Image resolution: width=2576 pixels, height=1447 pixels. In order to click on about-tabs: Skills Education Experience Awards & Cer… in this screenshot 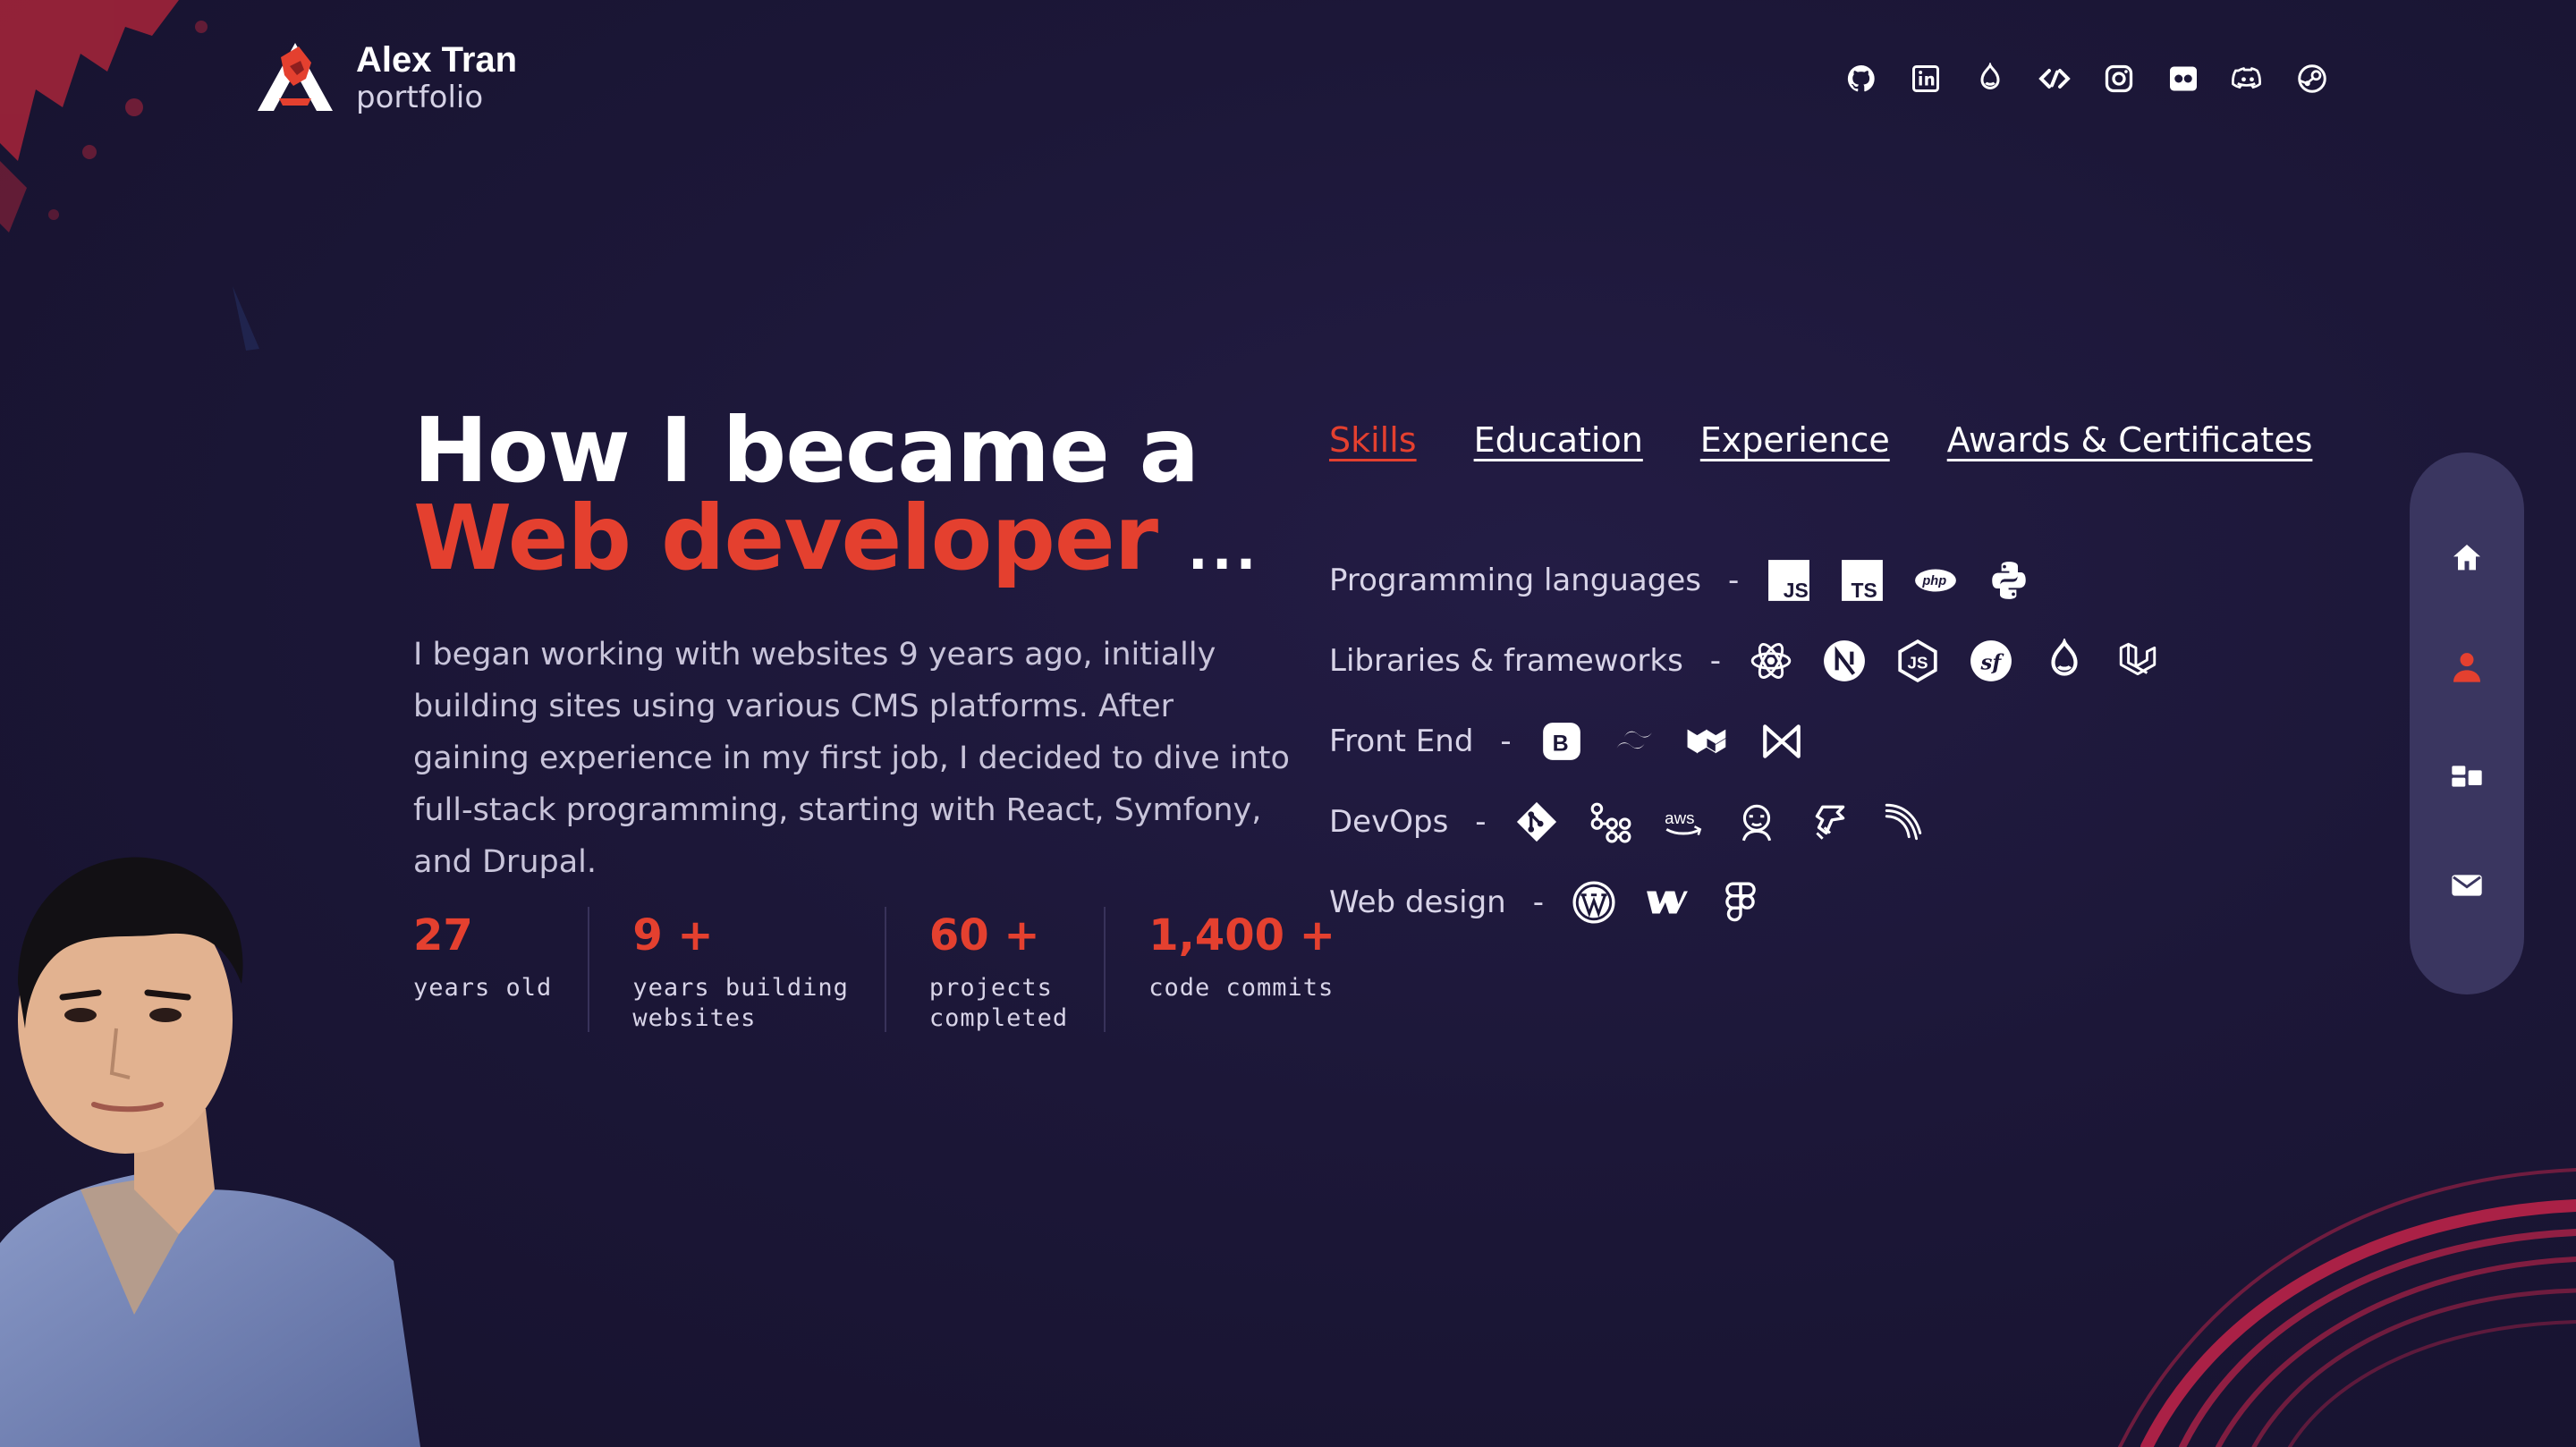, I will do `click(1820, 440)`.